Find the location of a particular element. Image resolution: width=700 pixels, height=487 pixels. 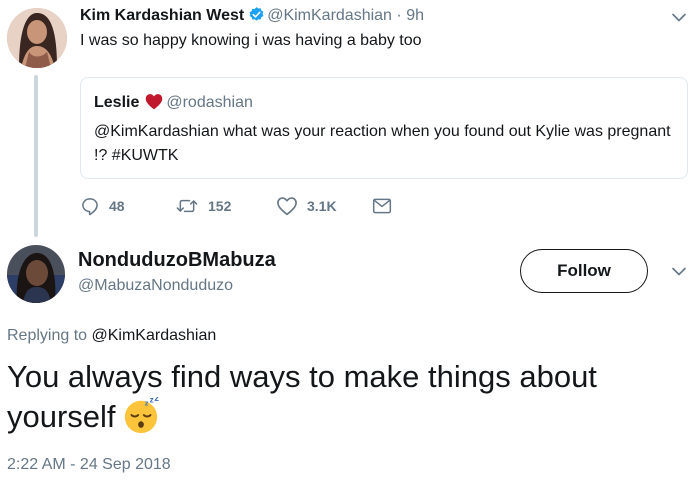

replying-prefix: Replying to is located at coordinates (47, 335).